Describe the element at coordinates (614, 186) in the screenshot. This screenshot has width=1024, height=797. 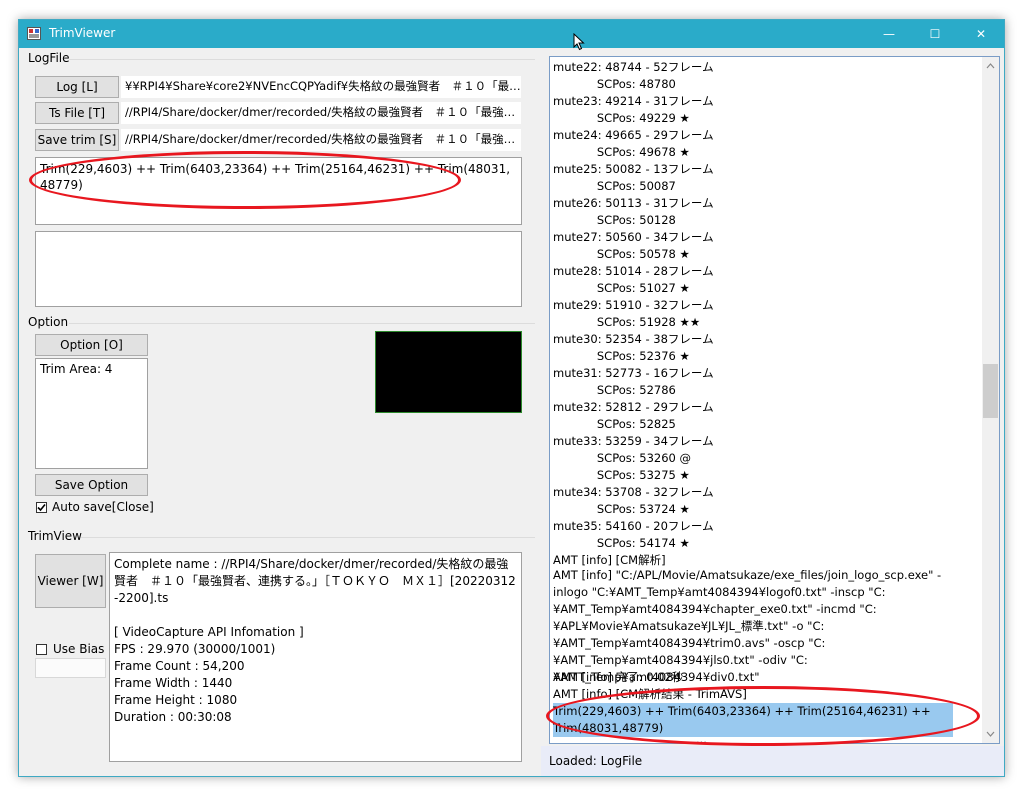
I see `log-line: SCPos: 50087` at that location.